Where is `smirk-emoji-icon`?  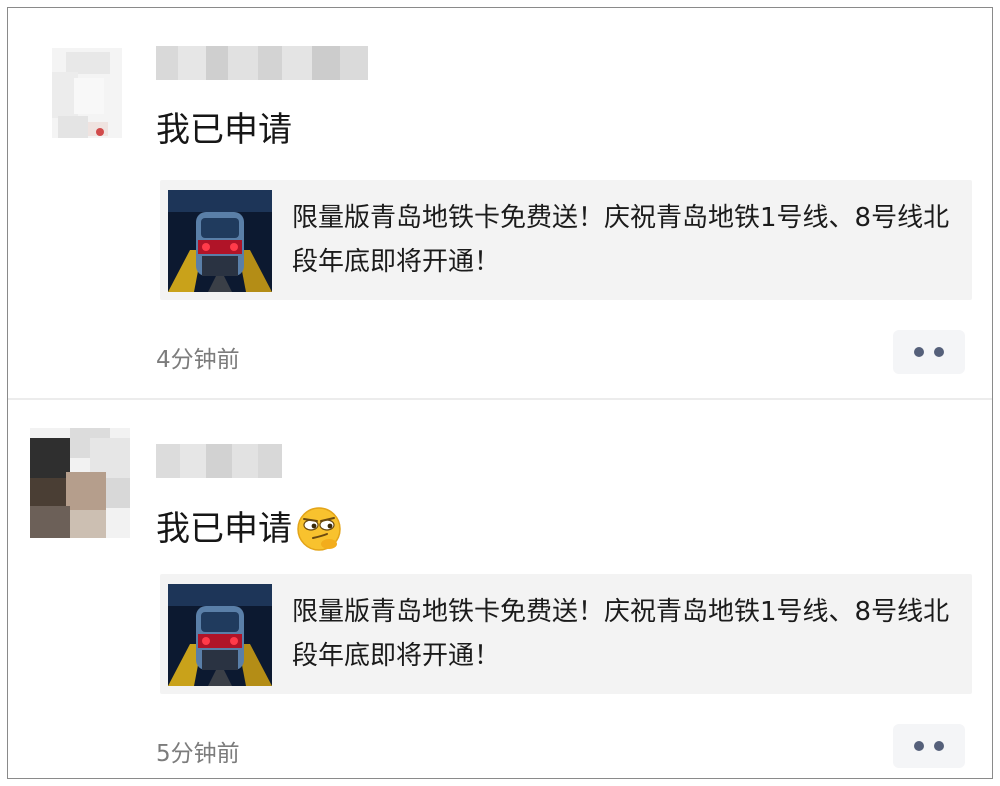
smirk-emoji-icon is located at coordinates (319, 529).